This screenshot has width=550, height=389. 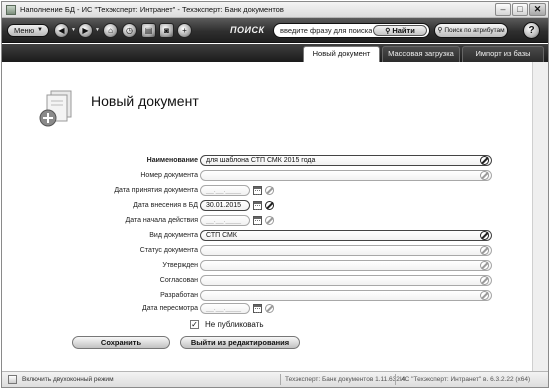 I want to click on app-icon, so click(x=11, y=10).